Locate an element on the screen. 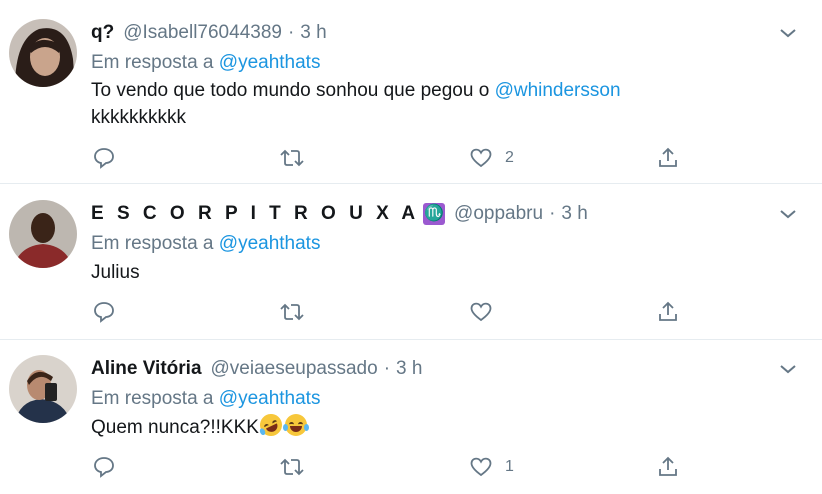 The width and height of the screenshot is (822, 494). tweet-actions is located at coordinates (411, 312).